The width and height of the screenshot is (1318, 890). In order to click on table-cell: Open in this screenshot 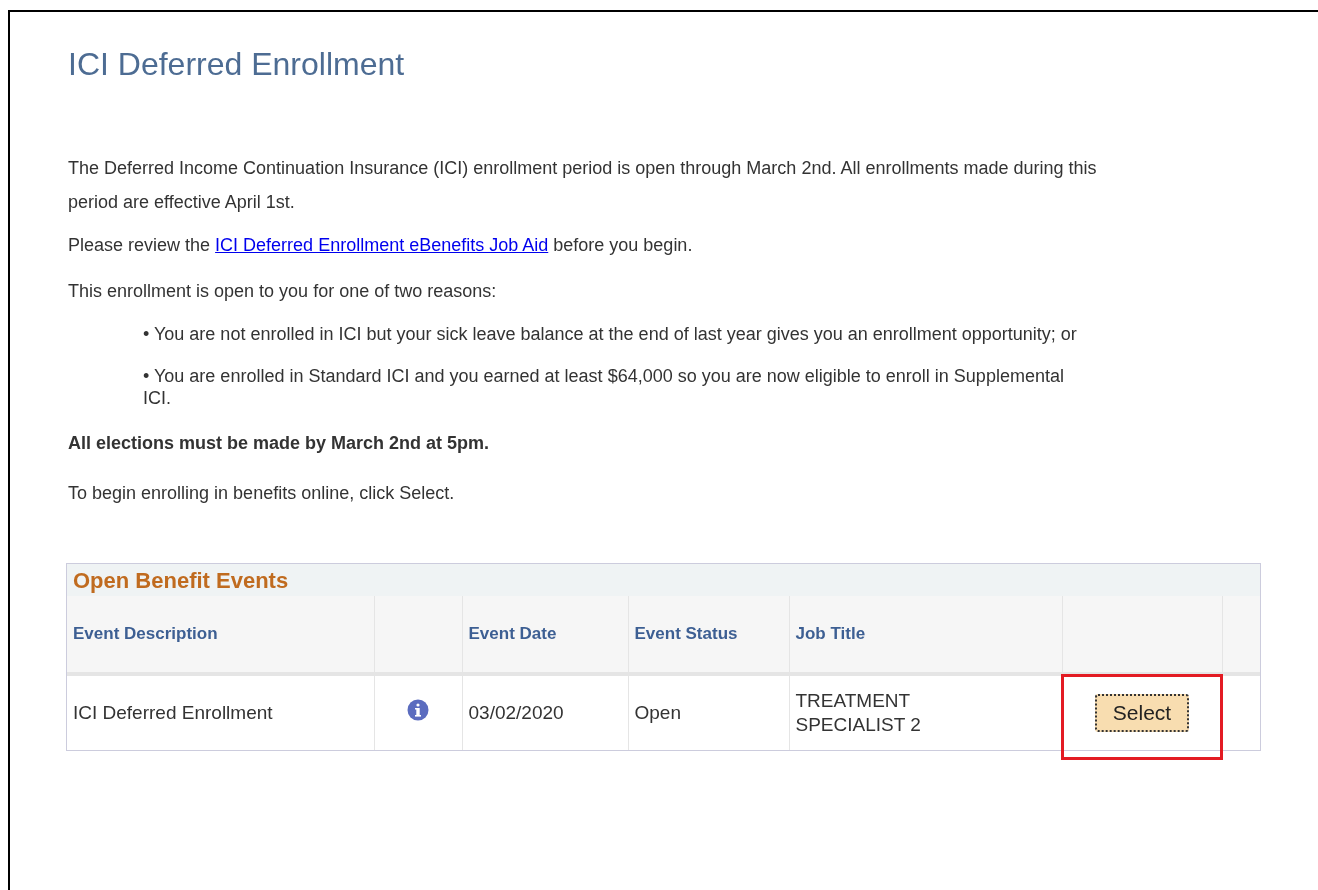, I will do `click(708, 712)`.